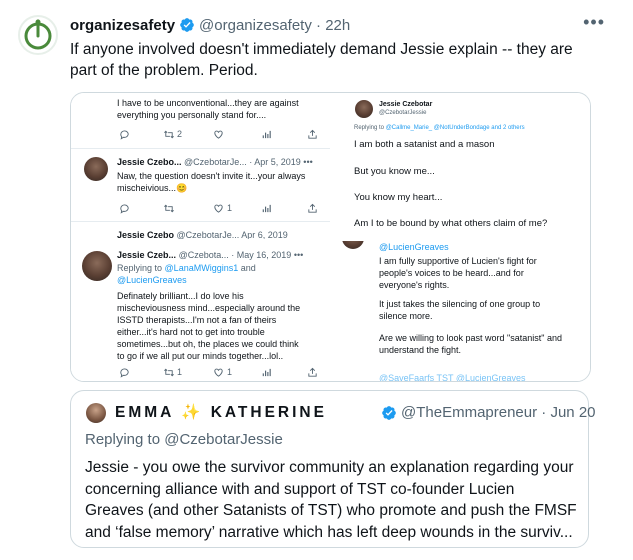 The image size is (633, 560). What do you see at coordinates (122, 25) in the screenshot?
I see `display-name: organizesafety` at bounding box center [122, 25].